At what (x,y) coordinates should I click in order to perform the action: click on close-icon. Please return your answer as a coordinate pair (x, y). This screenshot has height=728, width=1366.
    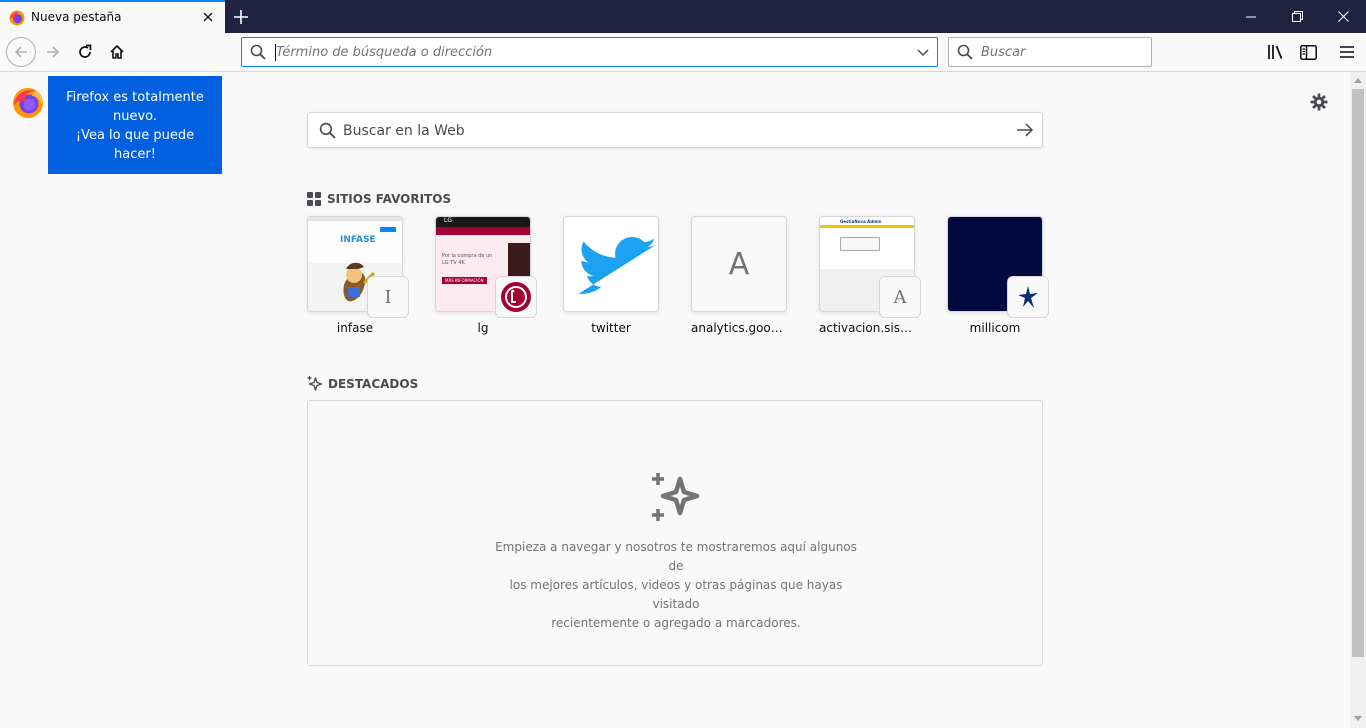
    Looking at the image, I should click on (1343, 16).